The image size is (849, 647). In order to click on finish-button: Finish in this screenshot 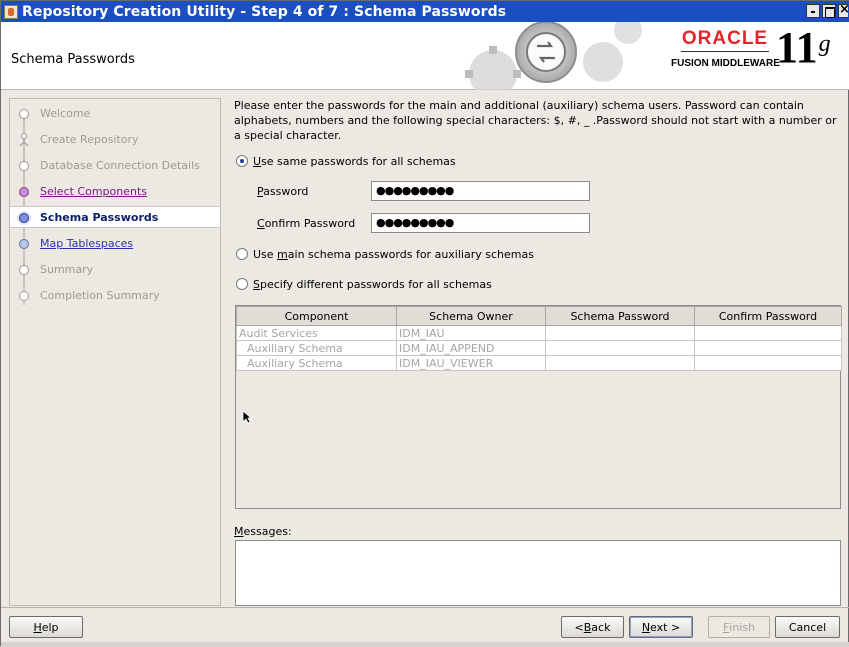, I will do `click(739, 627)`.